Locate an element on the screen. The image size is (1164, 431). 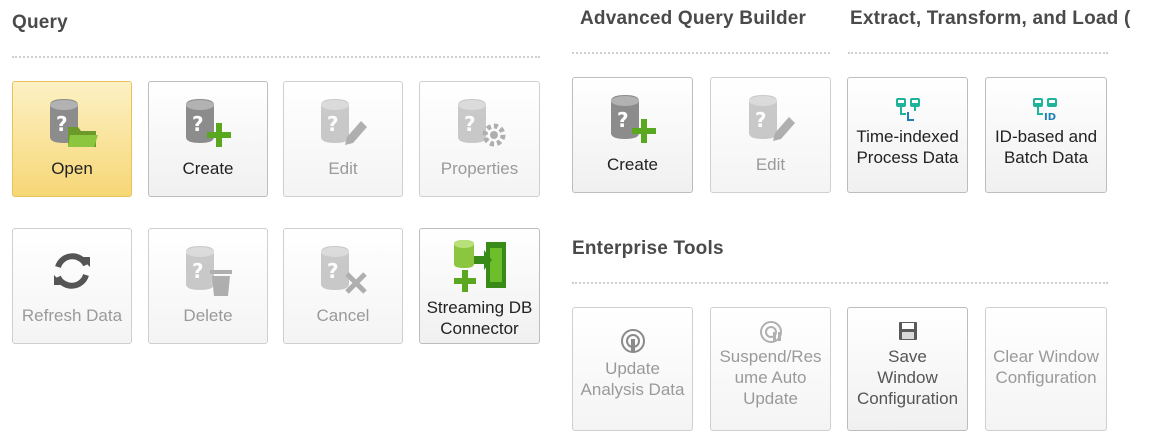
time-indexed-icon is located at coordinates (908, 109).